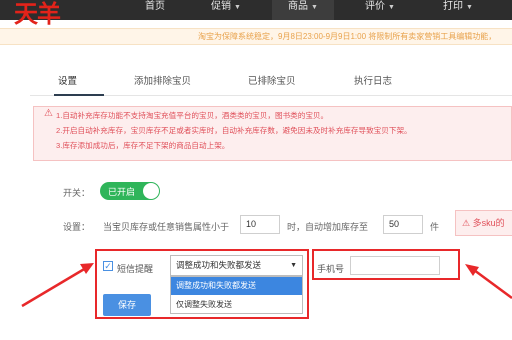 The width and height of the screenshot is (512, 340). What do you see at coordinates (57, 285) in the screenshot?
I see `left-arrow-icon` at bounding box center [57, 285].